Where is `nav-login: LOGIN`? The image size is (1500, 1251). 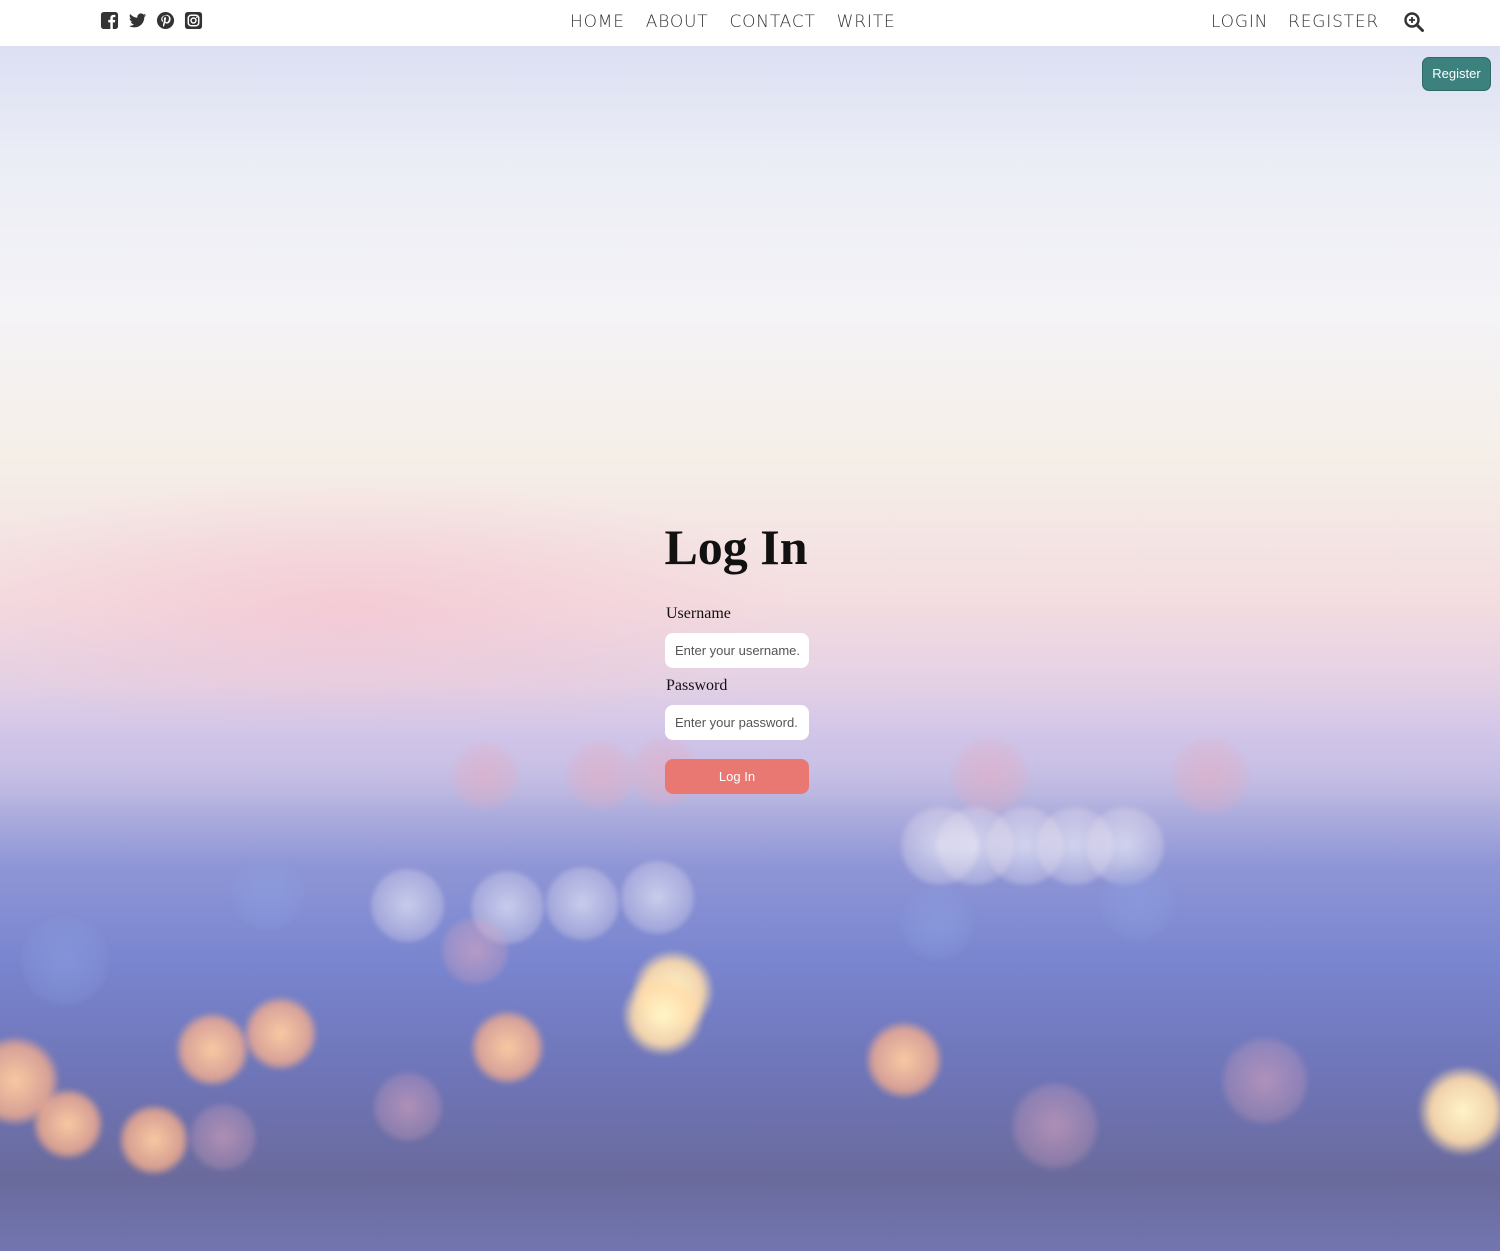 nav-login: LOGIN is located at coordinates (1239, 22).